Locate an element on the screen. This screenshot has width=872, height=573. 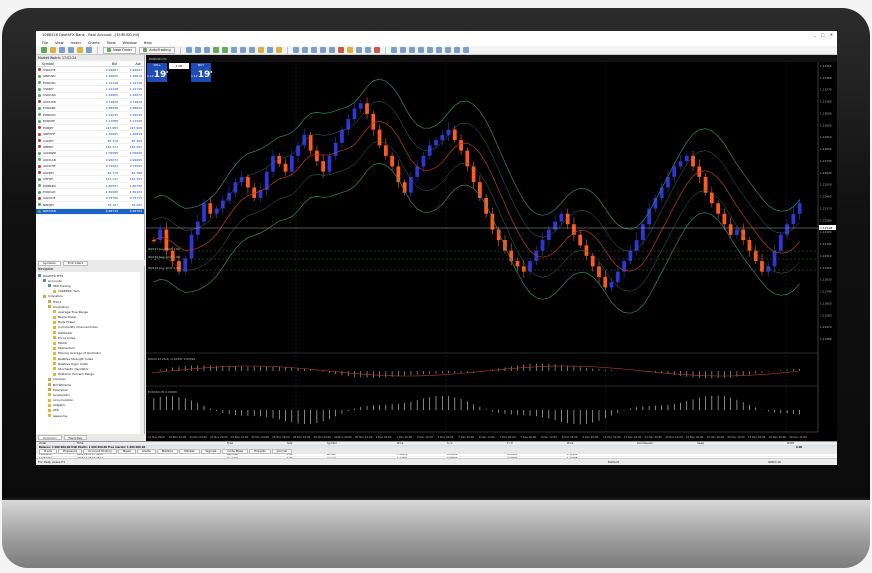
maximize-button: □ is located at coordinates (823, 34).